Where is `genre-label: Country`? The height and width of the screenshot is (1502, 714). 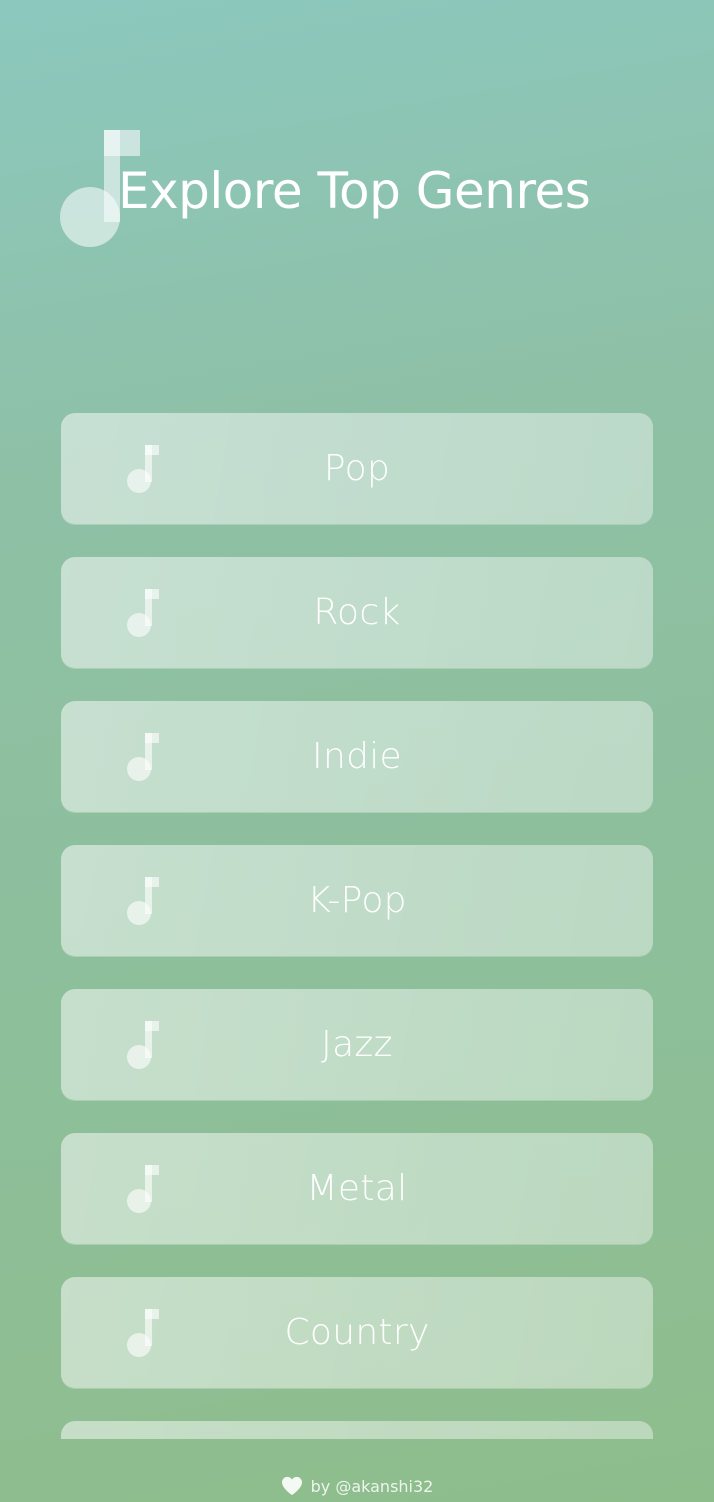
genre-label: Country is located at coordinates (357, 1332).